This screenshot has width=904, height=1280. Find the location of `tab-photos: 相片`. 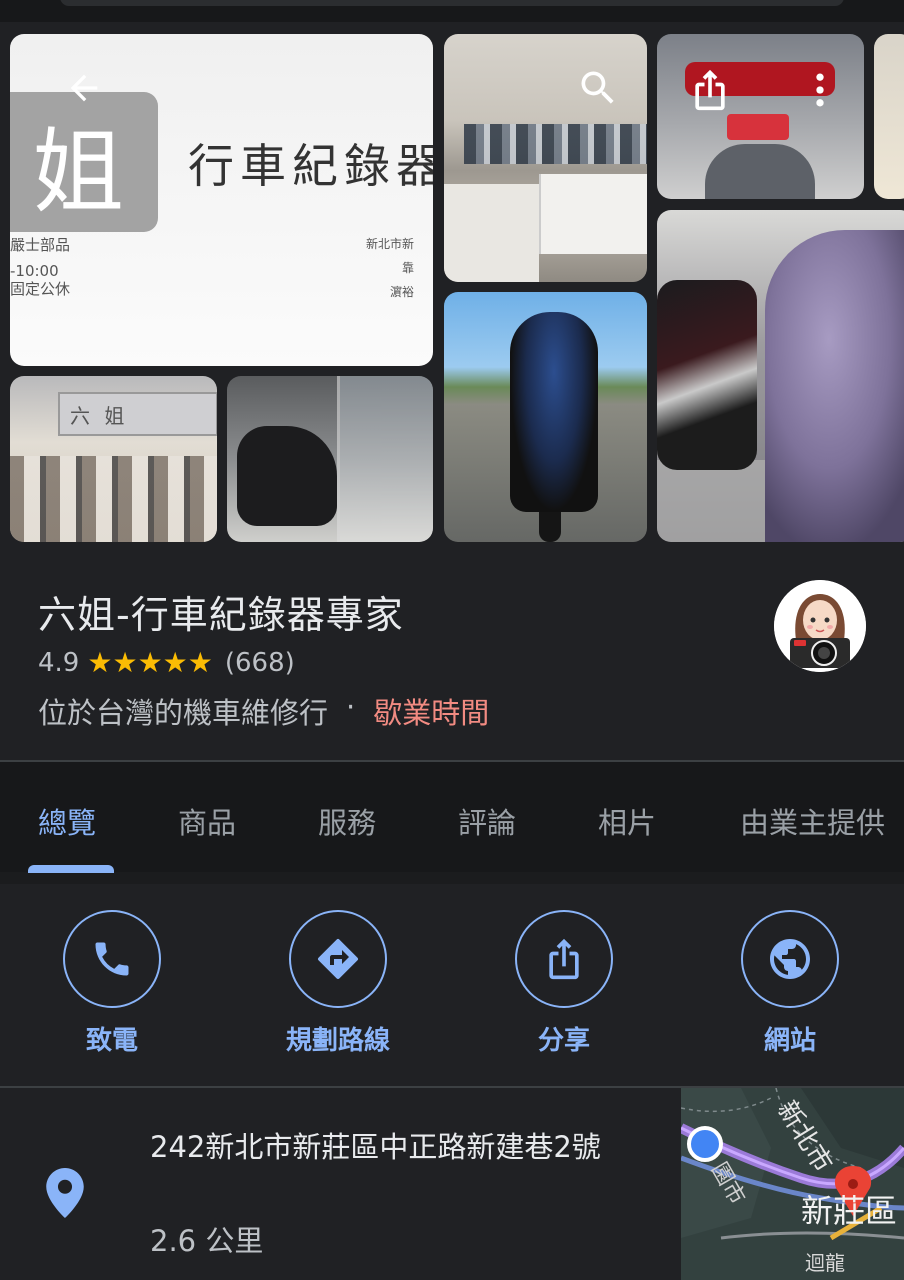

tab-photos: 相片 is located at coordinates (627, 821).